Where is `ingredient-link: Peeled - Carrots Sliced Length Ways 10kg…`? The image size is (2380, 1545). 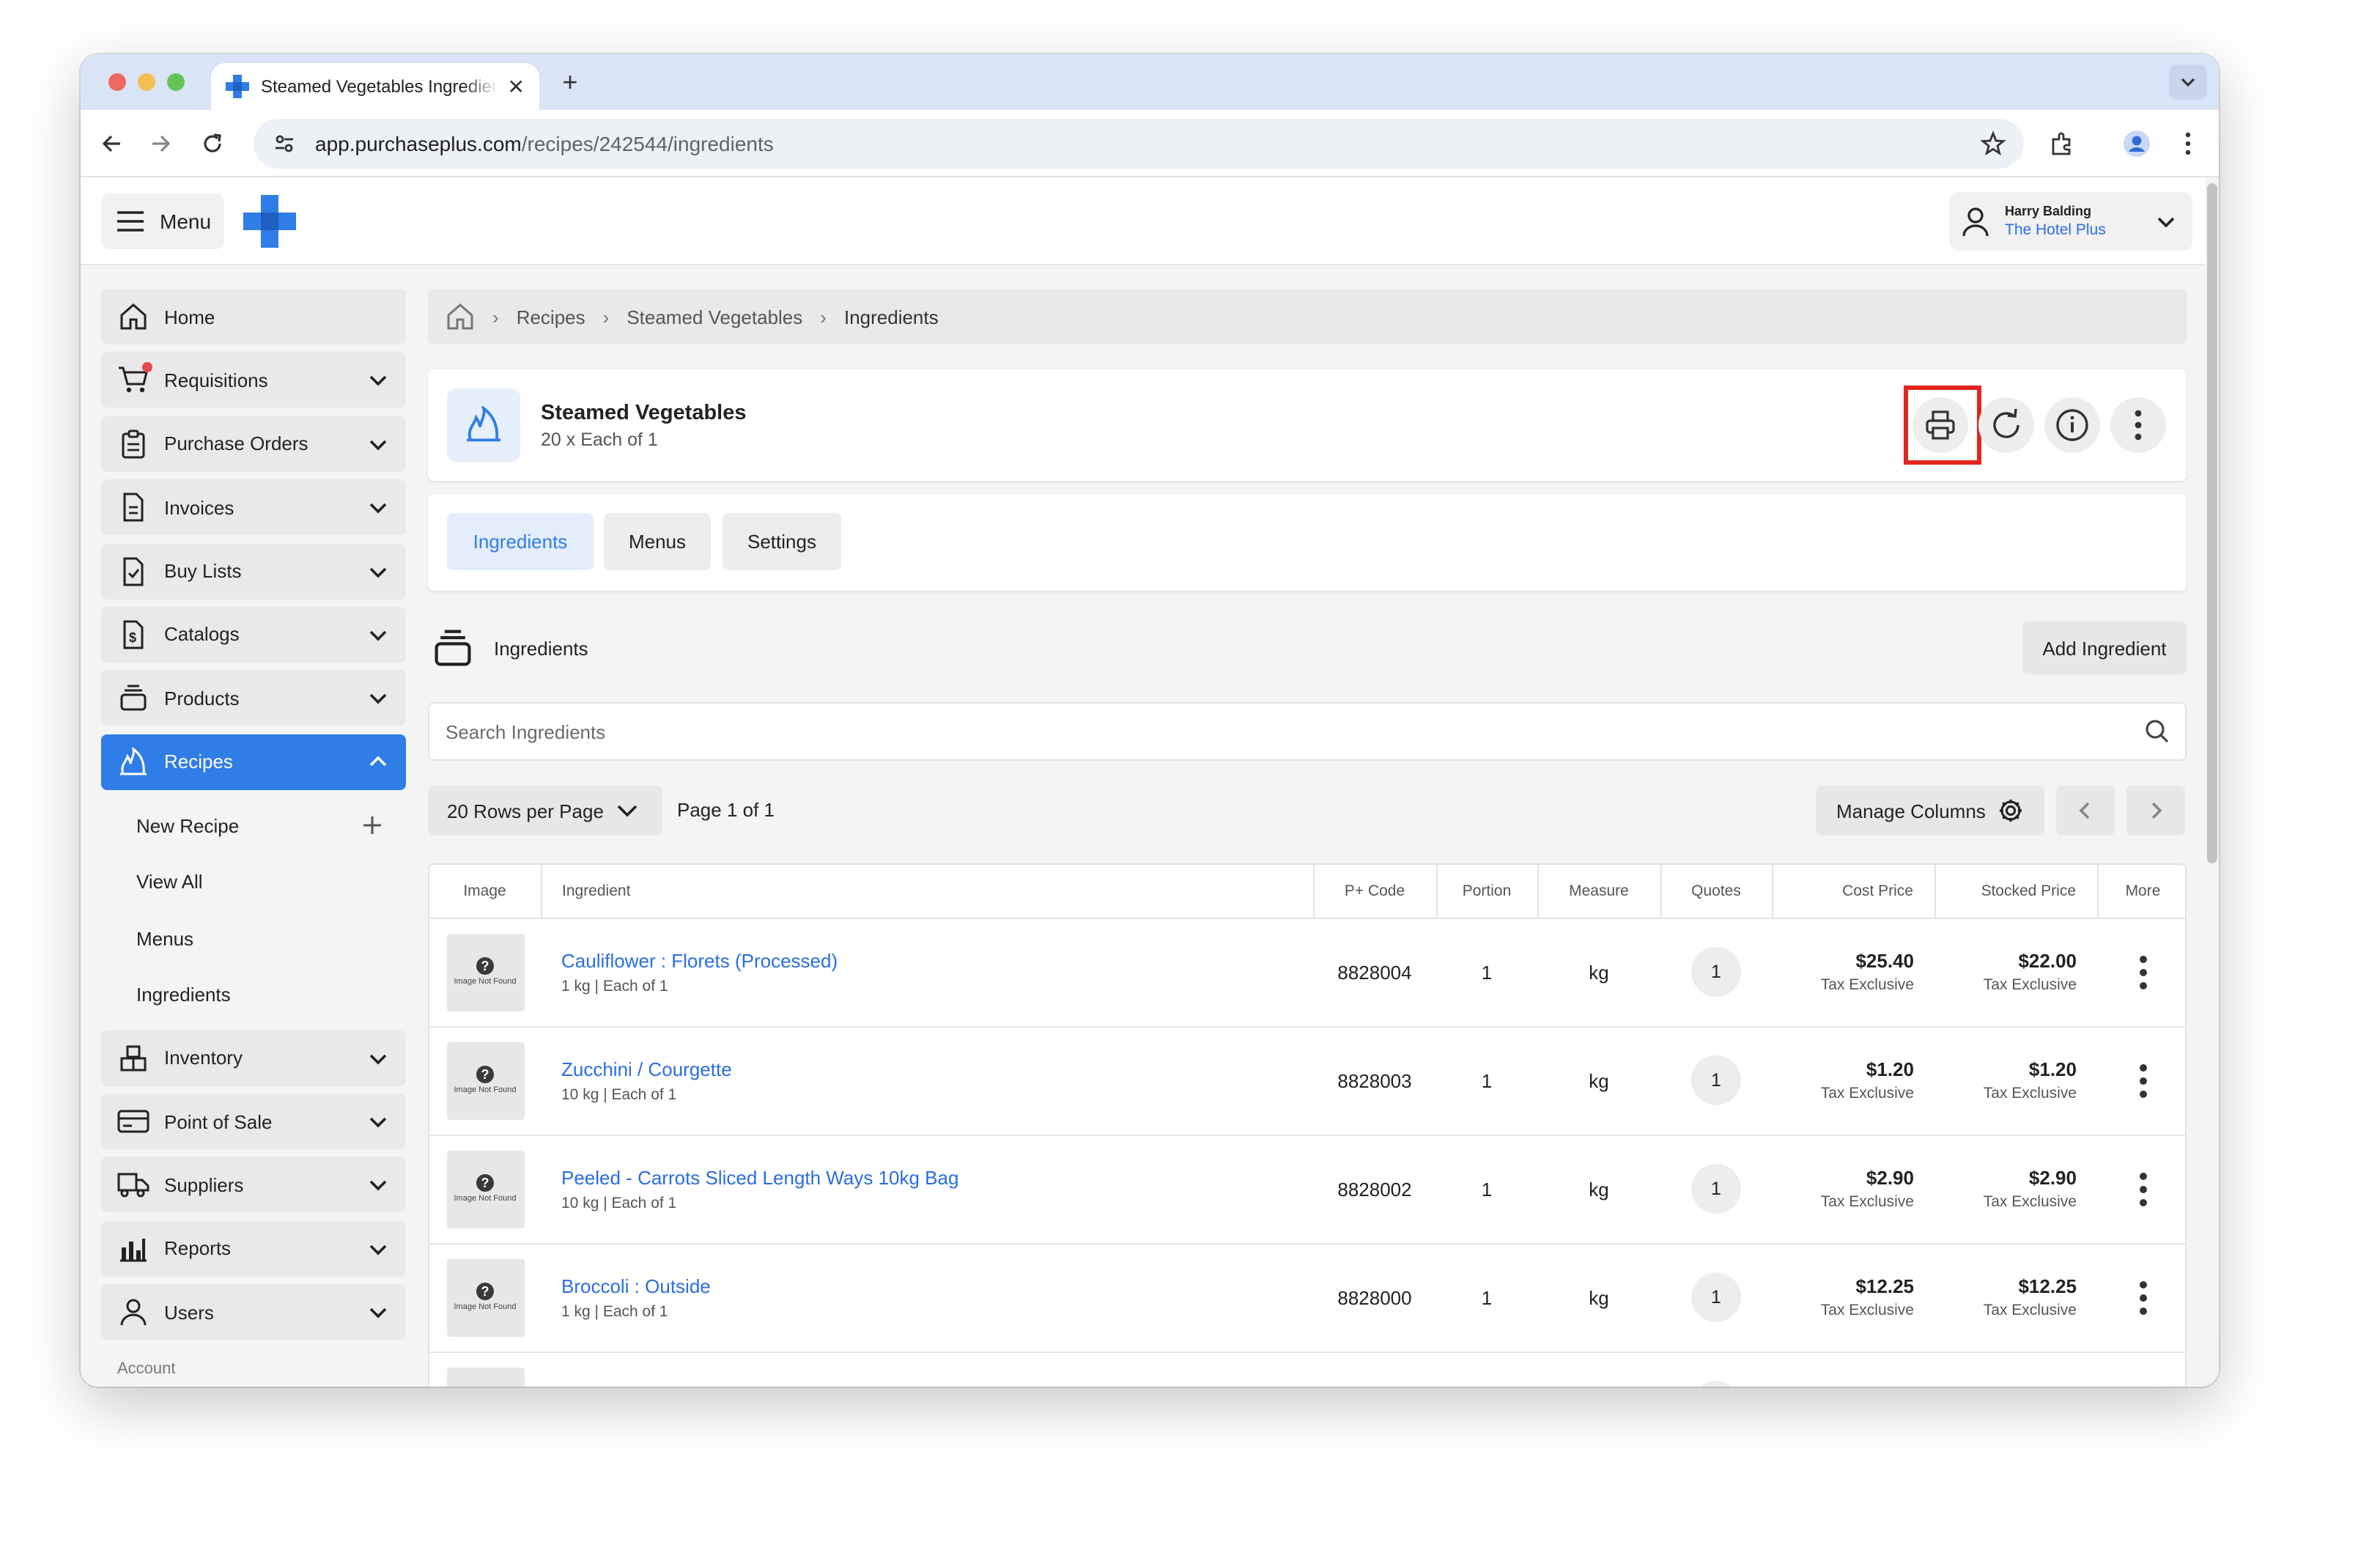
ingredient-link: Peeled - Carrots Sliced Length Ways 10kg… is located at coordinates (937, 1177).